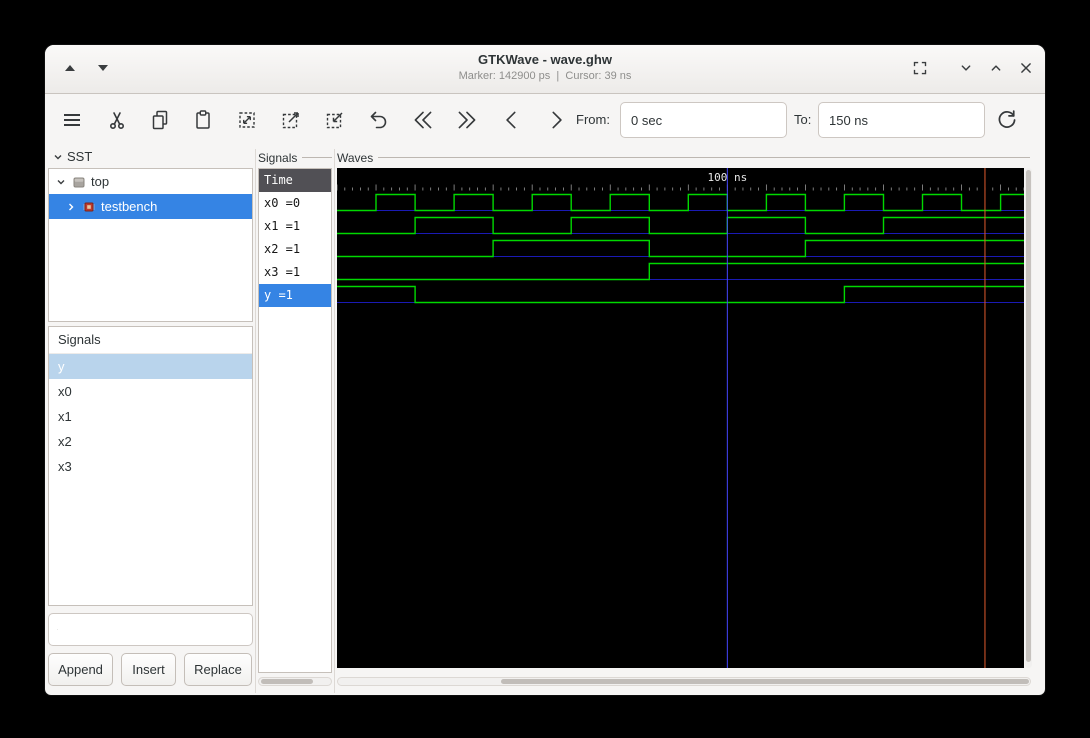  I want to click on wave-row-label-x1: x1 =1, so click(295, 226).